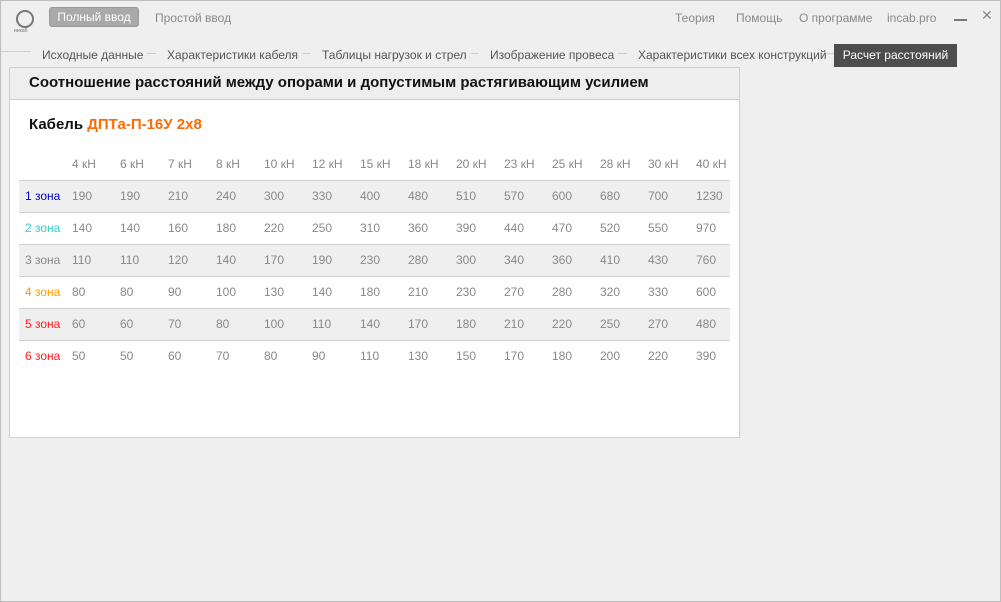  I want to click on theory-link: Теория, so click(695, 18).